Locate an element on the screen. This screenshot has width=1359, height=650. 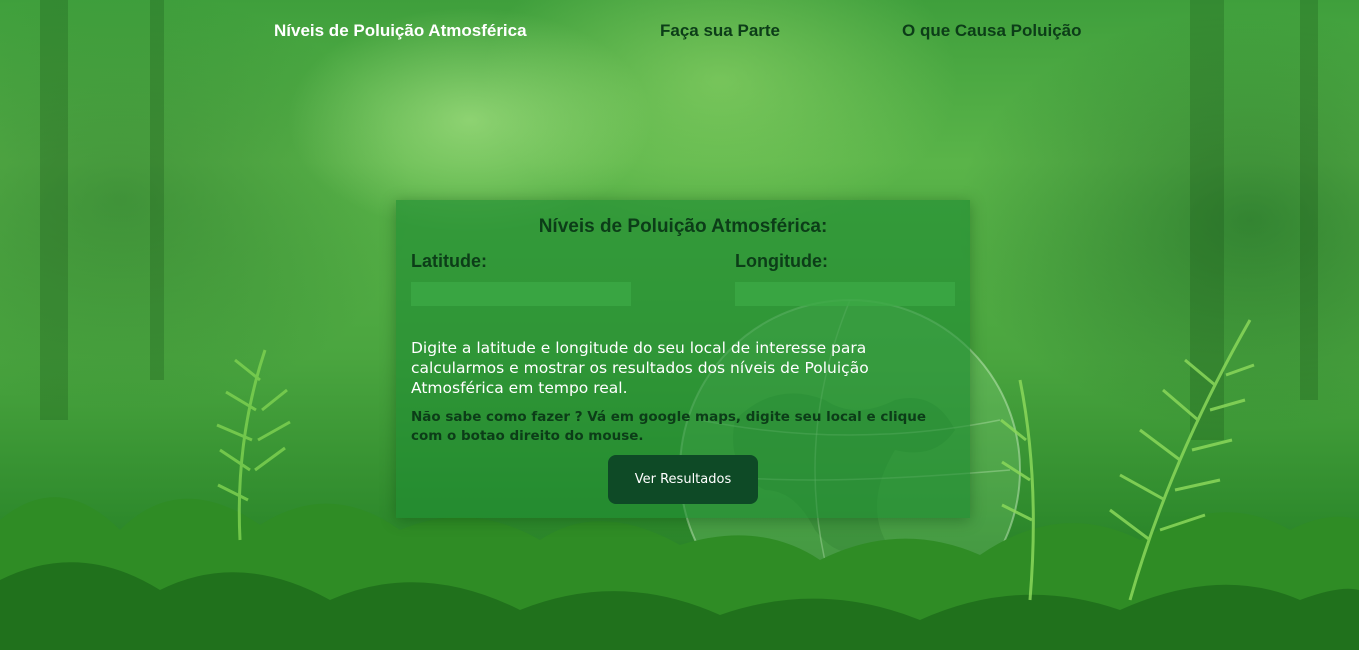
see-results-button: Ver Resultados is located at coordinates (683, 479).